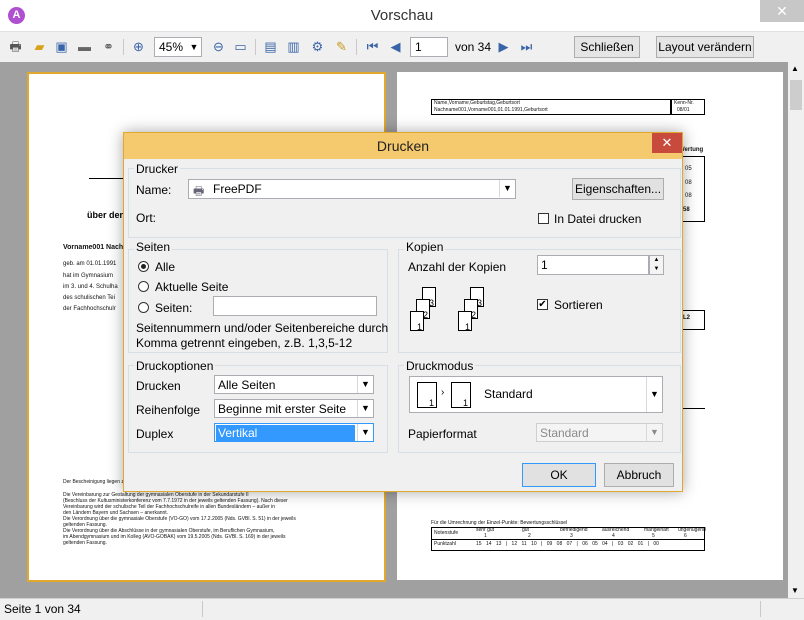 This screenshot has width=804, height=620. I want to click on two-pages-icon: ▥, so click(293, 46).